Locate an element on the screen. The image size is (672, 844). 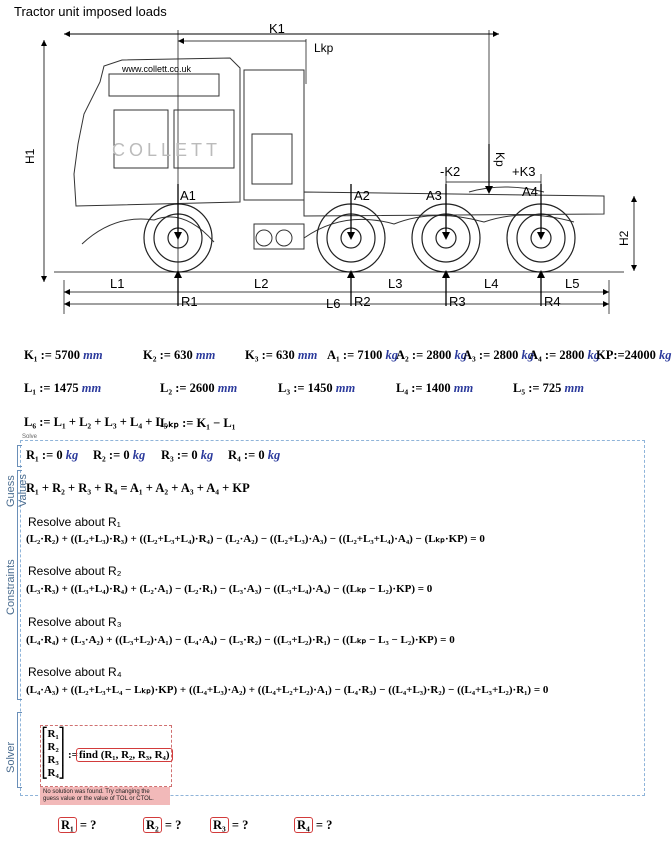
def-k1: K₁ := 5700 mm is located at coordinates (63, 355).